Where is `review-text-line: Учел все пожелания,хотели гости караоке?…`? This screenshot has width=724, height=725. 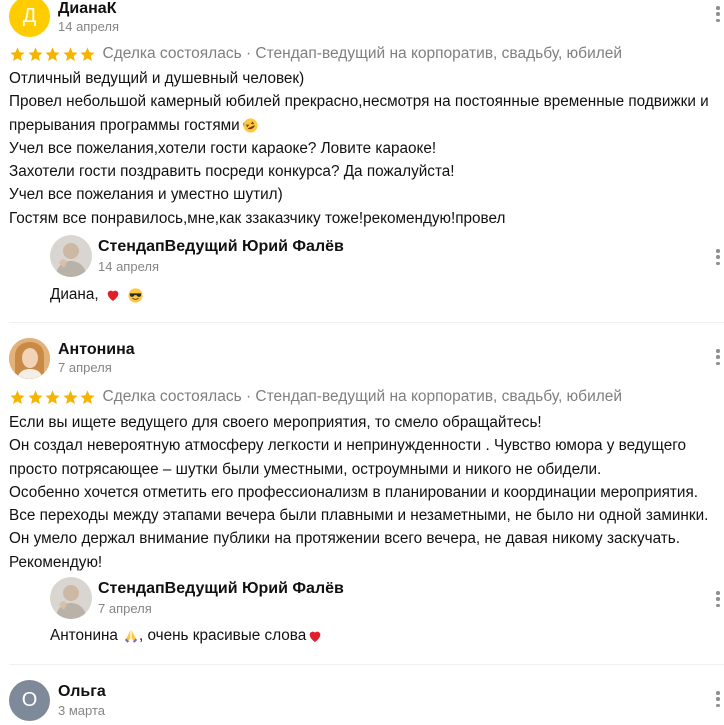
review-text-line: Учел все пожелания,хотели гости караоке?… is located at coordinates (223, 148).